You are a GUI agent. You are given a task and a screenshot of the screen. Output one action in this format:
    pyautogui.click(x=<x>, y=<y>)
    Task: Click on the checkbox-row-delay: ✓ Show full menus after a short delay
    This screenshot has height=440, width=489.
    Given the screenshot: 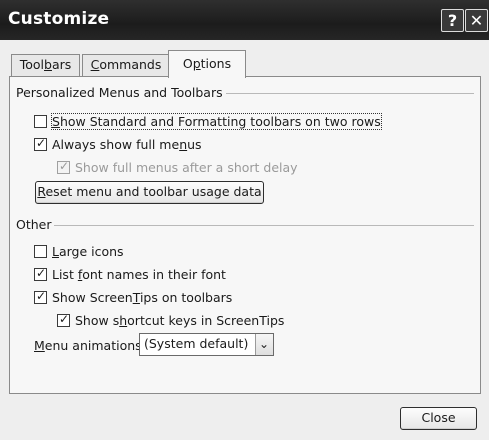 What is the action you would take?
    pyautogui.click(x=177, y=167)
    